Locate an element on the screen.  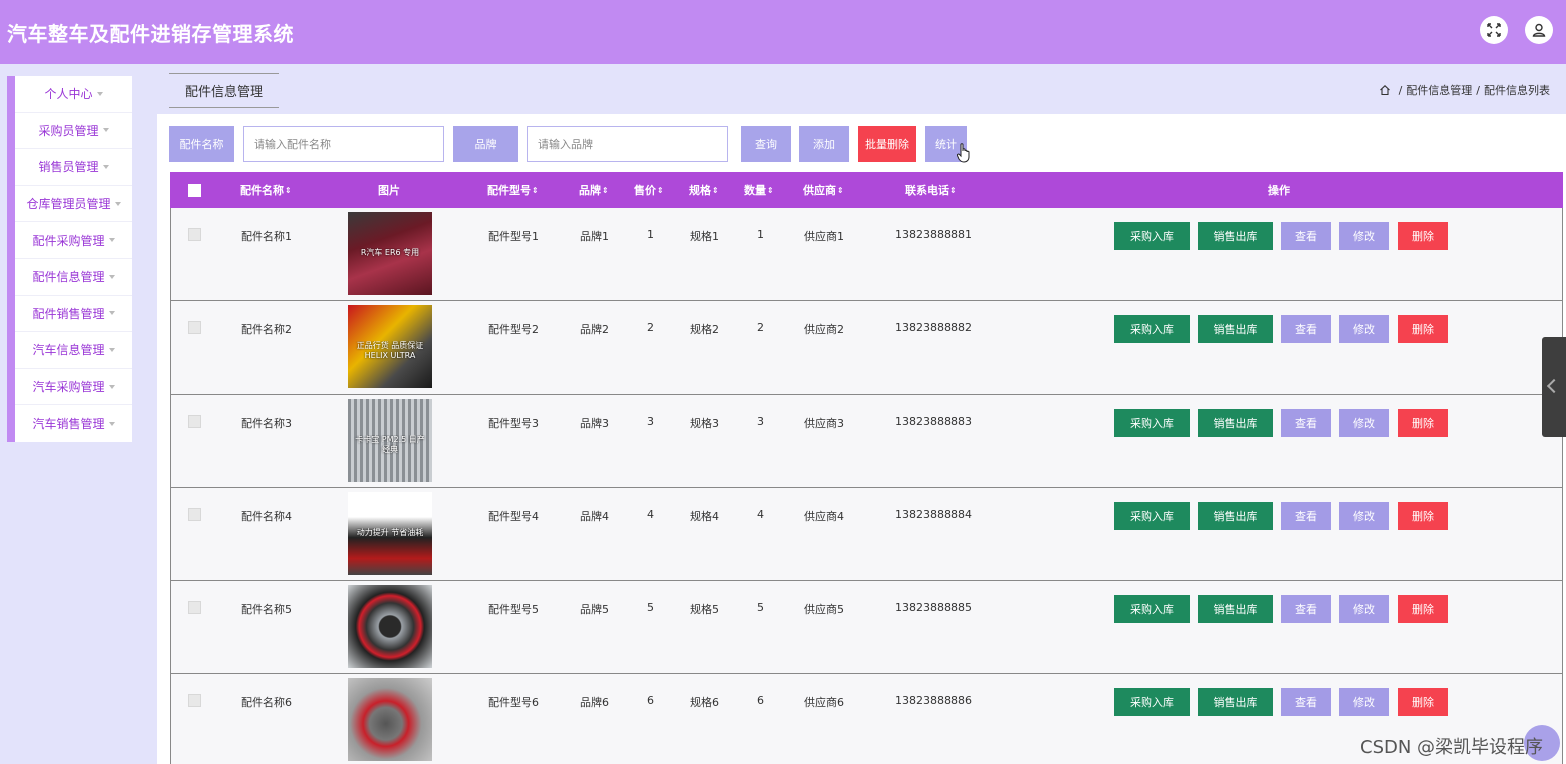
app-header: 汽车整车及配件进销存管理系统 is located at coordinates (783, 32).